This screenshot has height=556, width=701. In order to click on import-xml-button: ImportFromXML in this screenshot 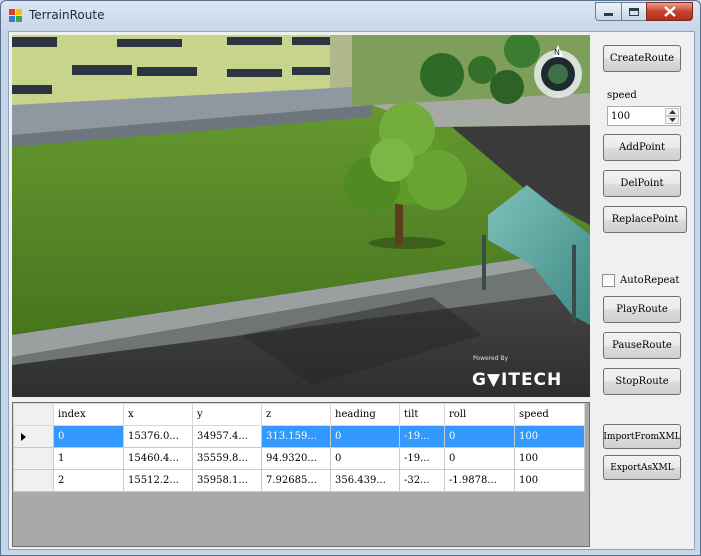, I will do `click(642, 436)`.